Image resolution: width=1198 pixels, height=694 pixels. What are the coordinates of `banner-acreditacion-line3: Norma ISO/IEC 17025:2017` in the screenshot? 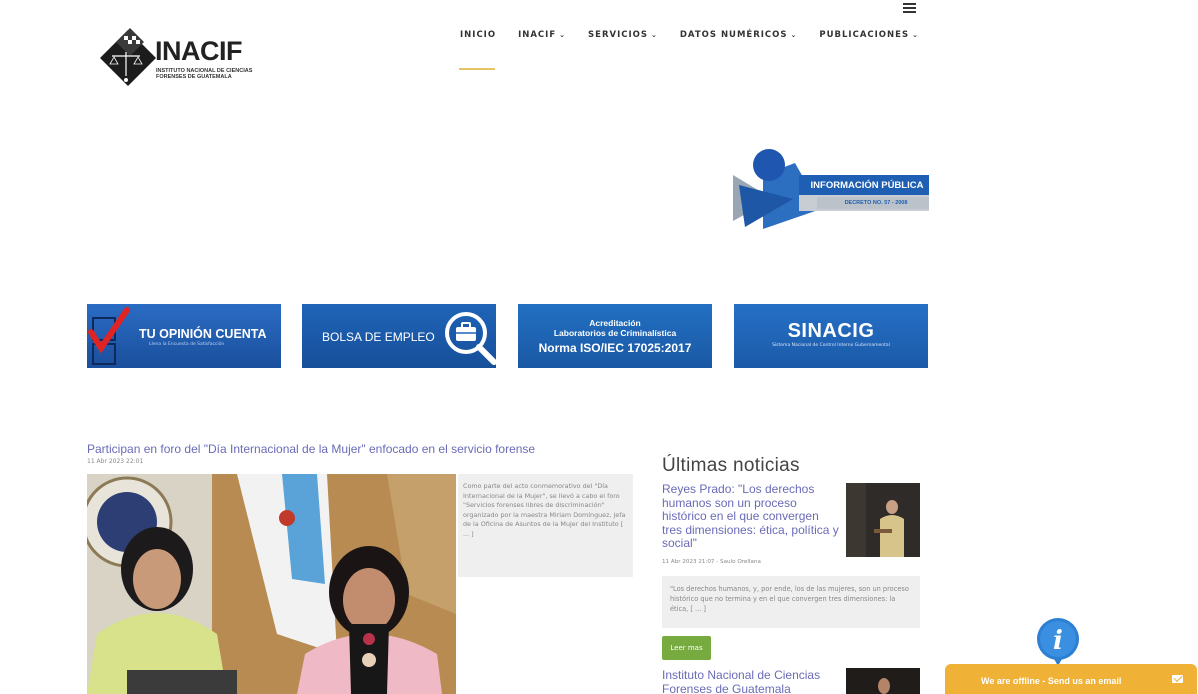 It's located at (615, 348).